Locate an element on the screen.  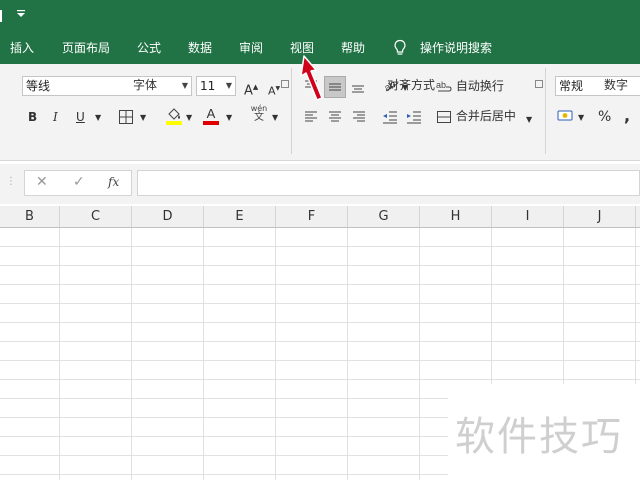
wrap-text-icon: ab is located at coordinates (444, 85).